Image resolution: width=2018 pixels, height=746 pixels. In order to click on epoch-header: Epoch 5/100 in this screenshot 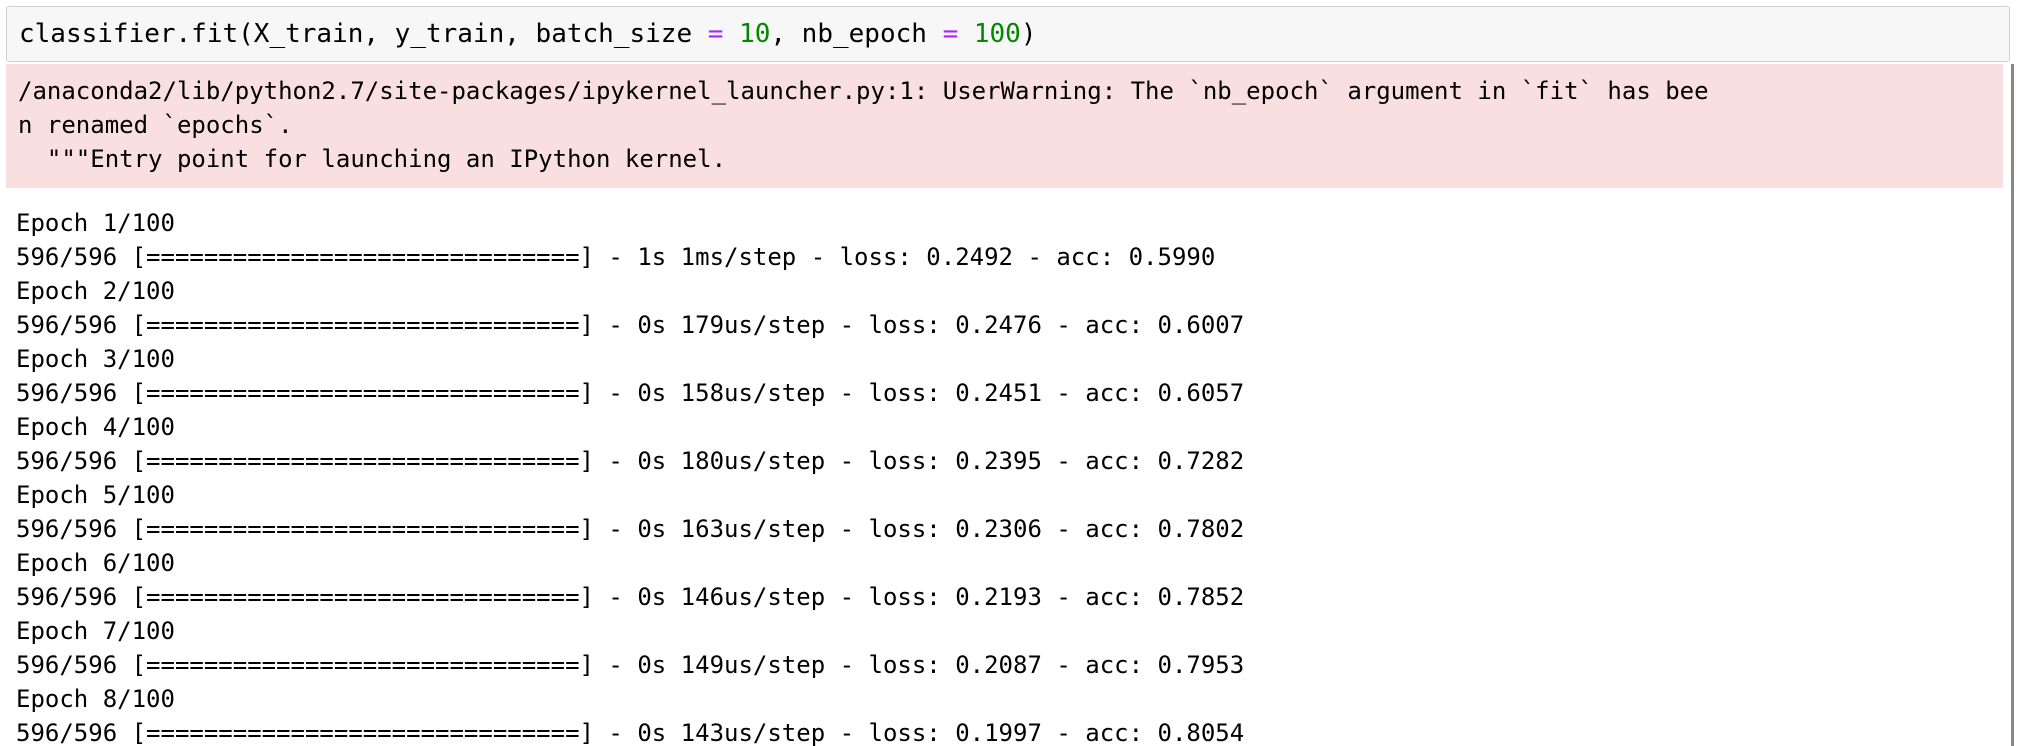, I will do `click(95, 495)`.